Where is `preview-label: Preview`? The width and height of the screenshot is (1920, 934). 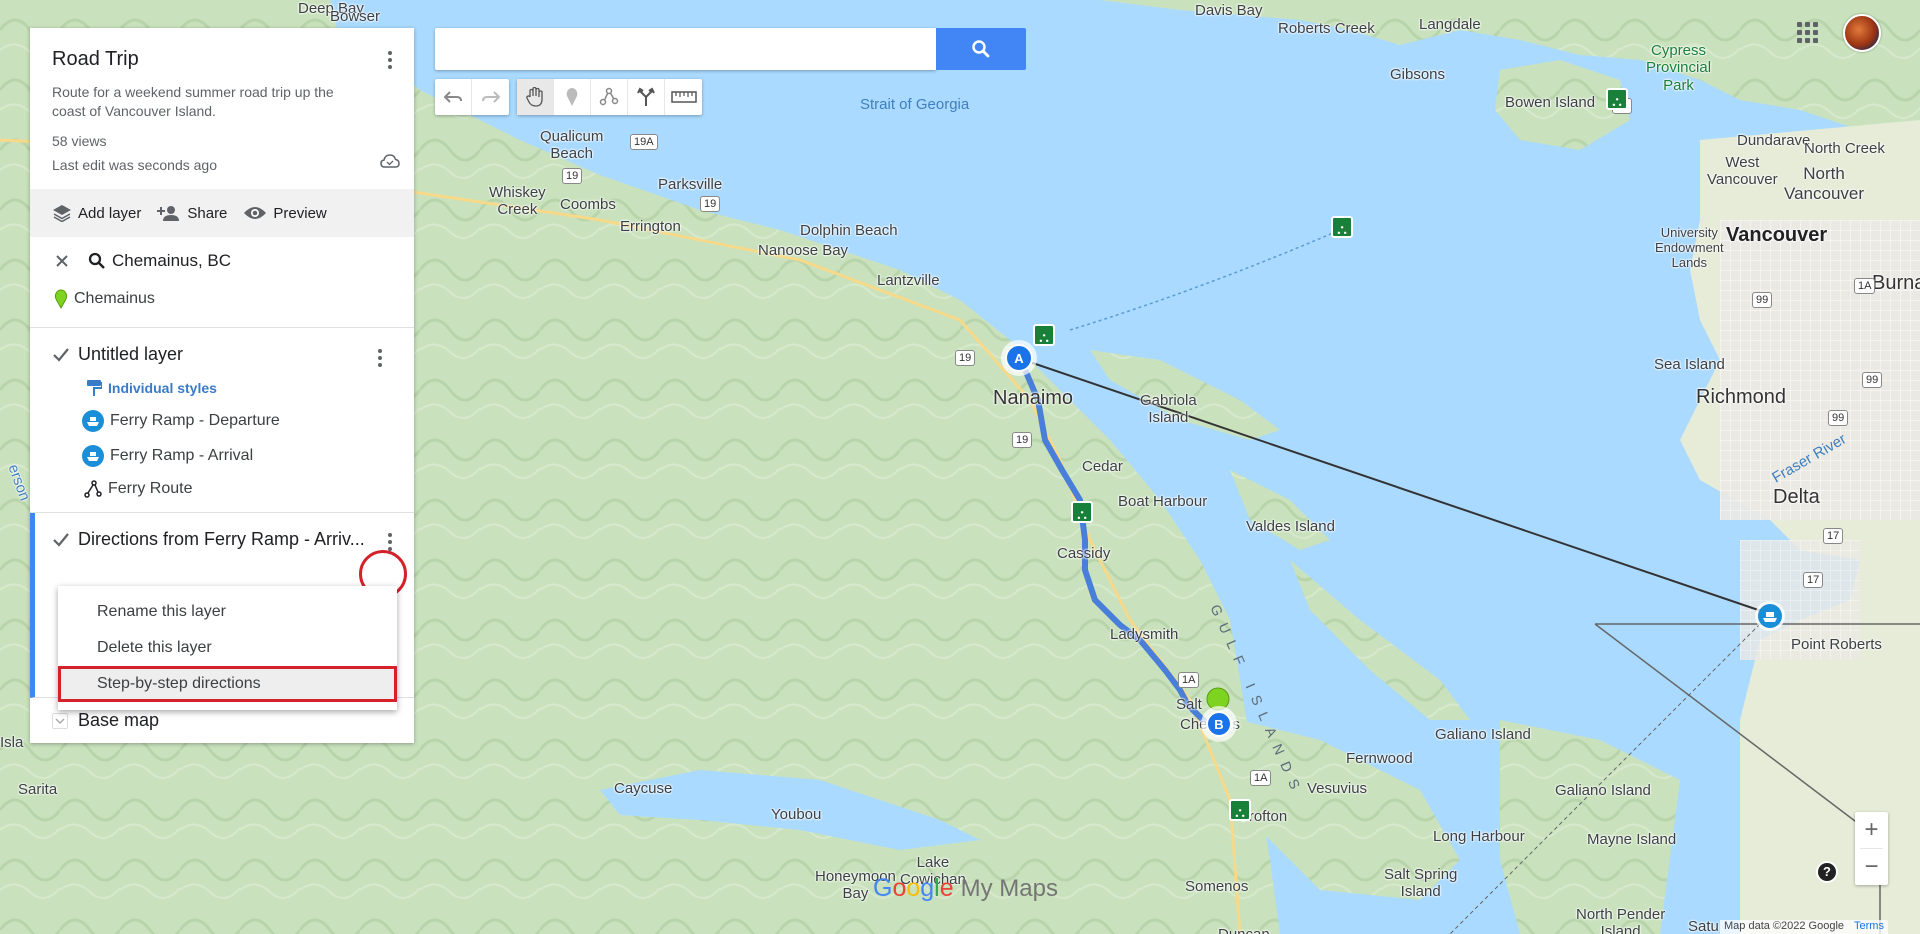 preview-label: Preview is located at coordinates (300, 213).